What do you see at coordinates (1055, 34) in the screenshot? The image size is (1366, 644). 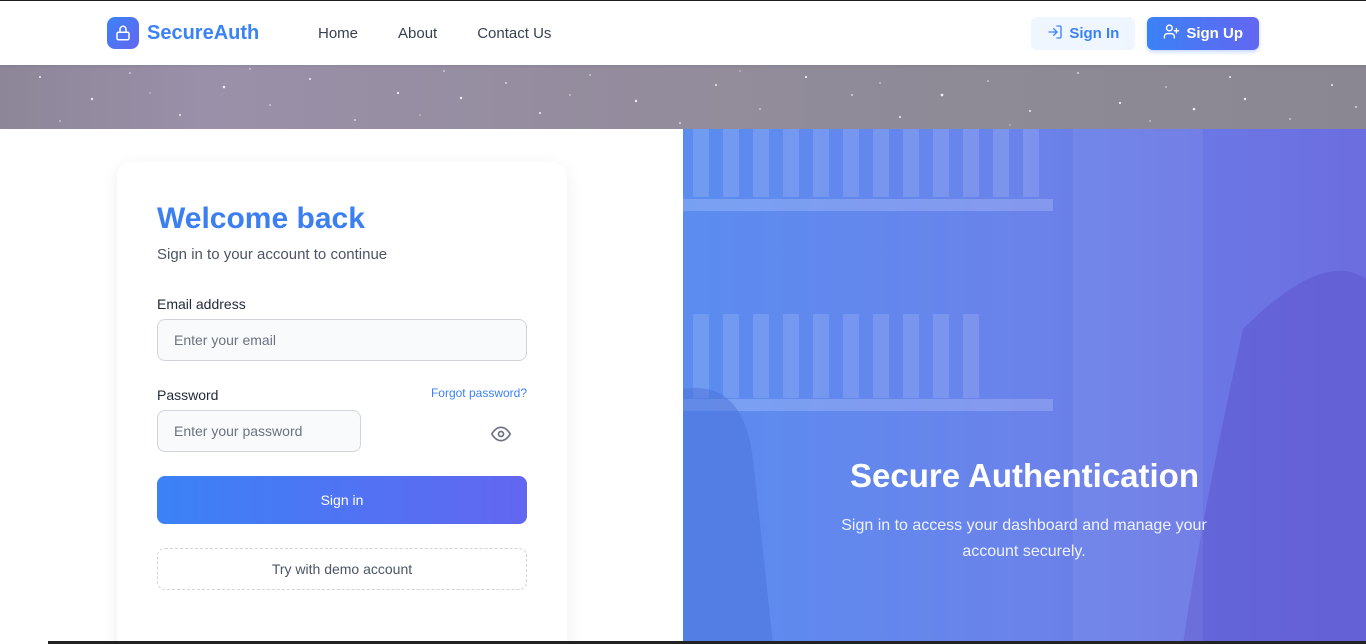 I see `log-in-icon` at bounding box center [1055, 34].